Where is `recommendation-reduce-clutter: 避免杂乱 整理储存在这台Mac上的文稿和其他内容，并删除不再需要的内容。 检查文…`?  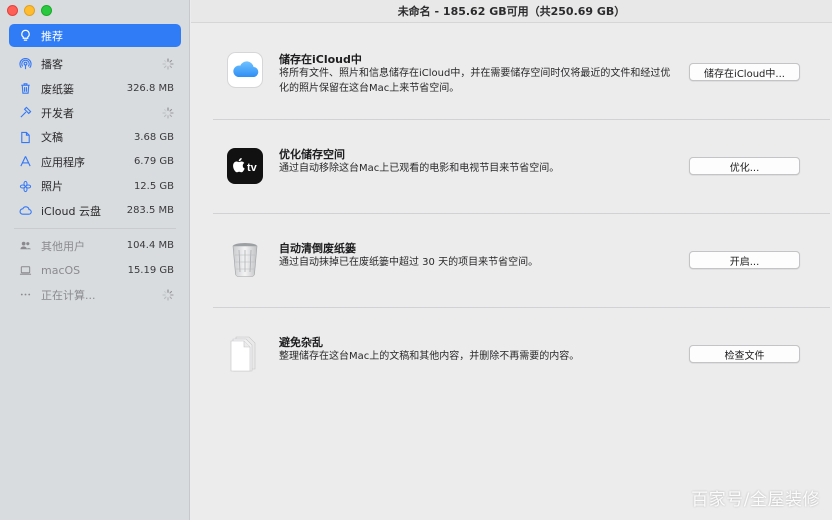 recommendation-reduce-clutter: 避免杂乱 整理储存在这台Mac上的文稿和其他内容，并删除不再需要的内容。 检查文… is located at coordinates (521, 355).